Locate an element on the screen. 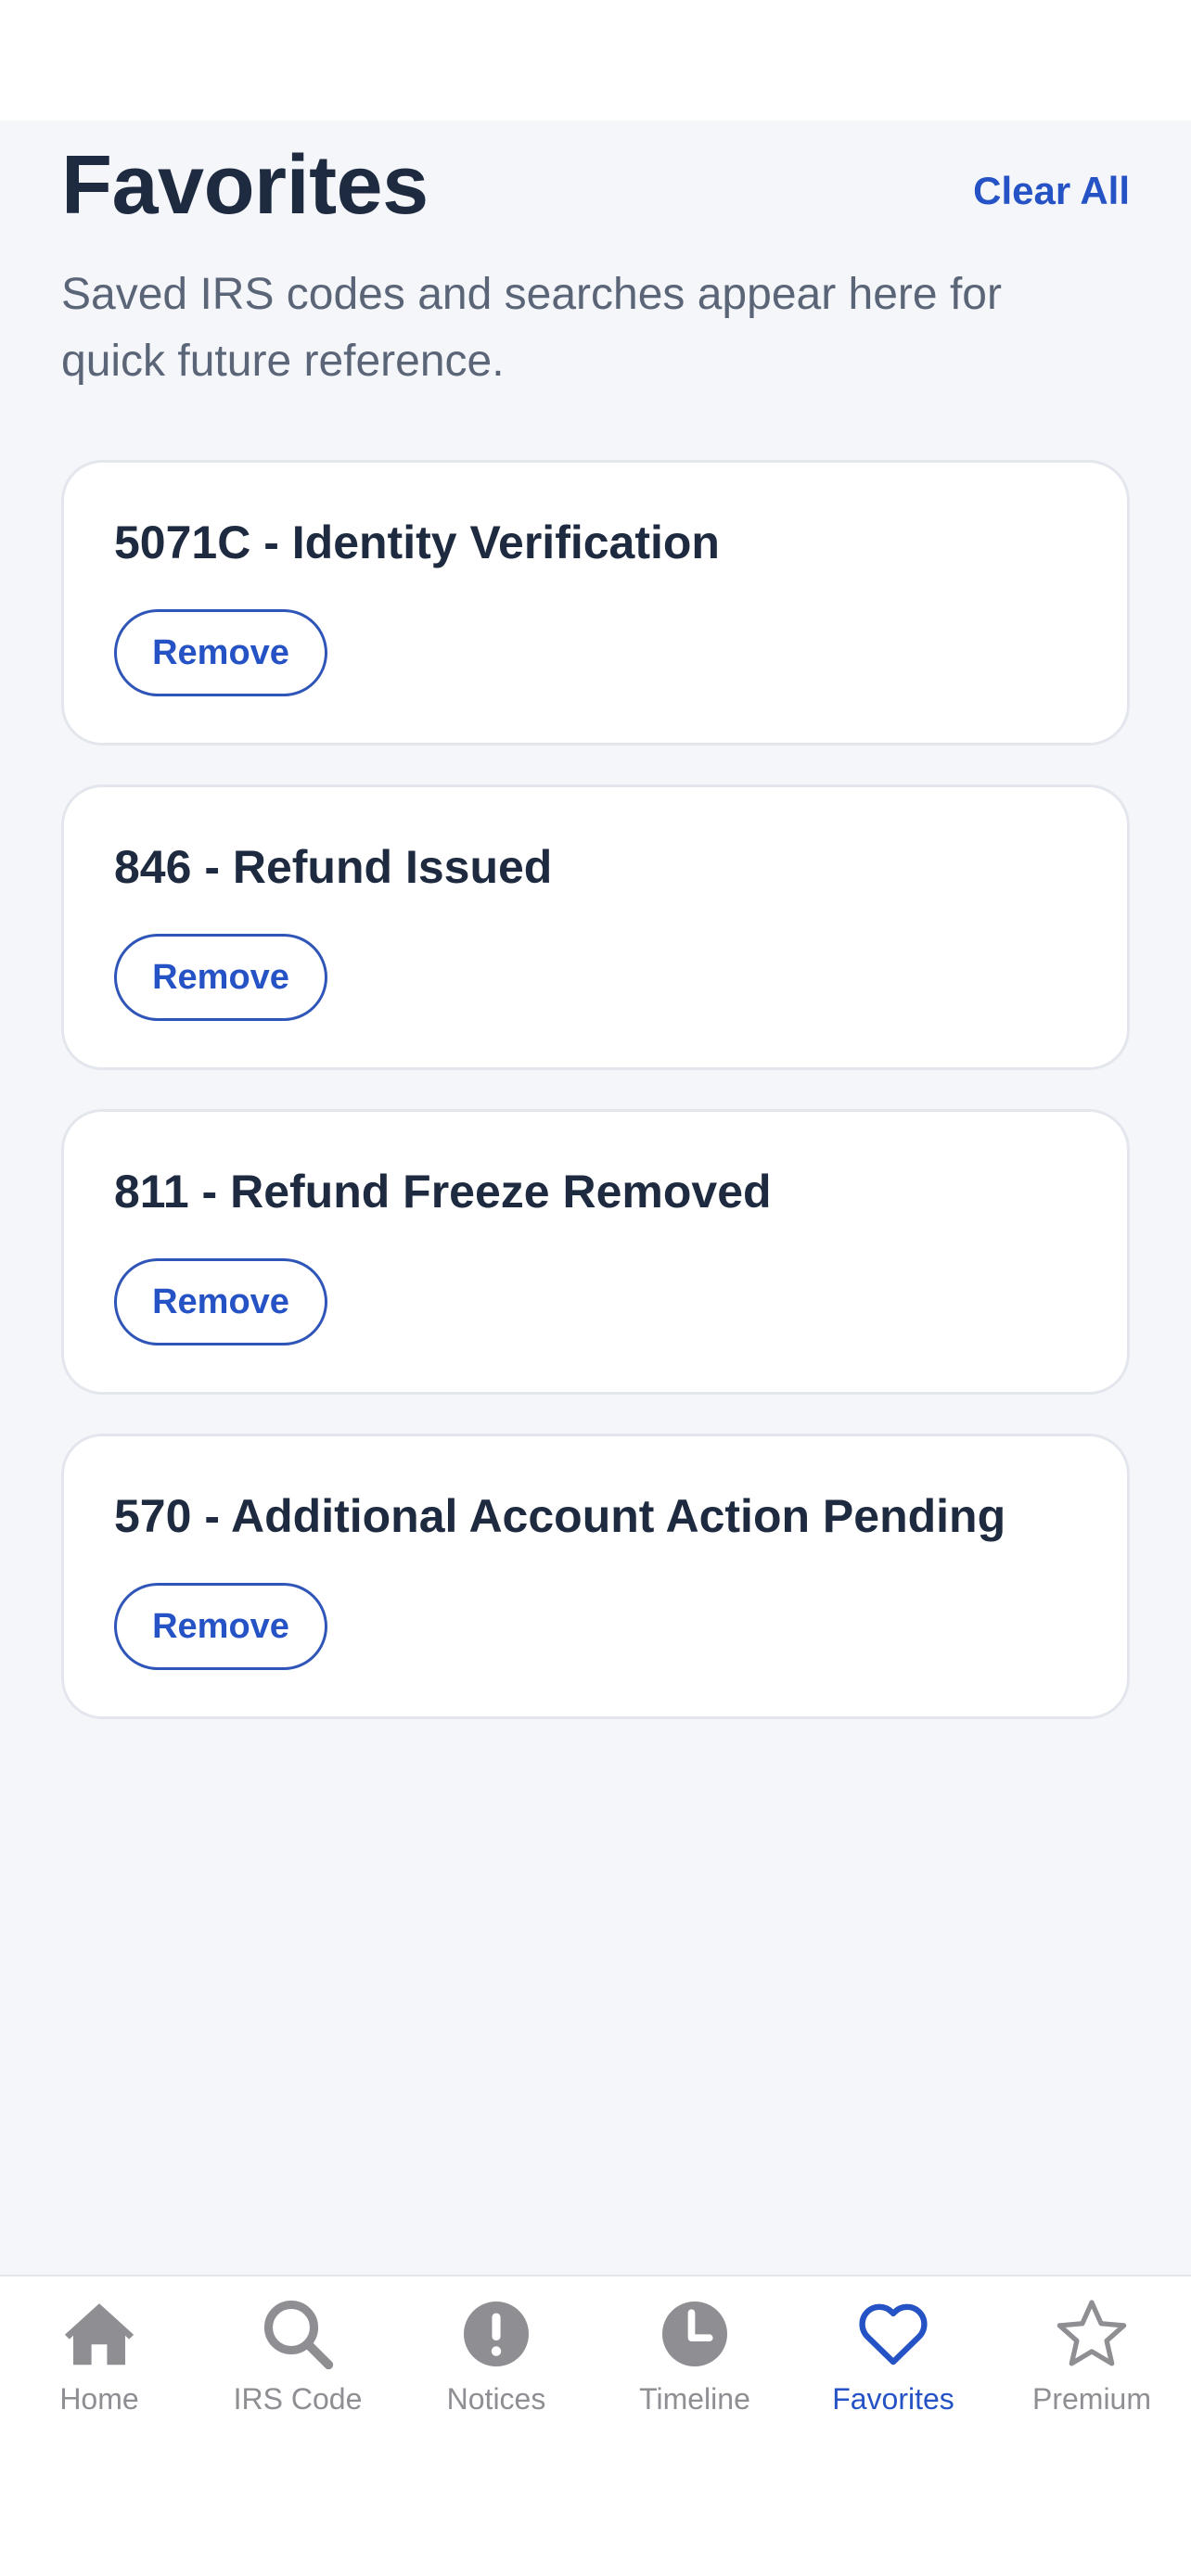 This screenshot has width=1191, height=2576. favorite-card: 811 - Refund Freeze Removed Remove is located at coordinates (595, 1252).